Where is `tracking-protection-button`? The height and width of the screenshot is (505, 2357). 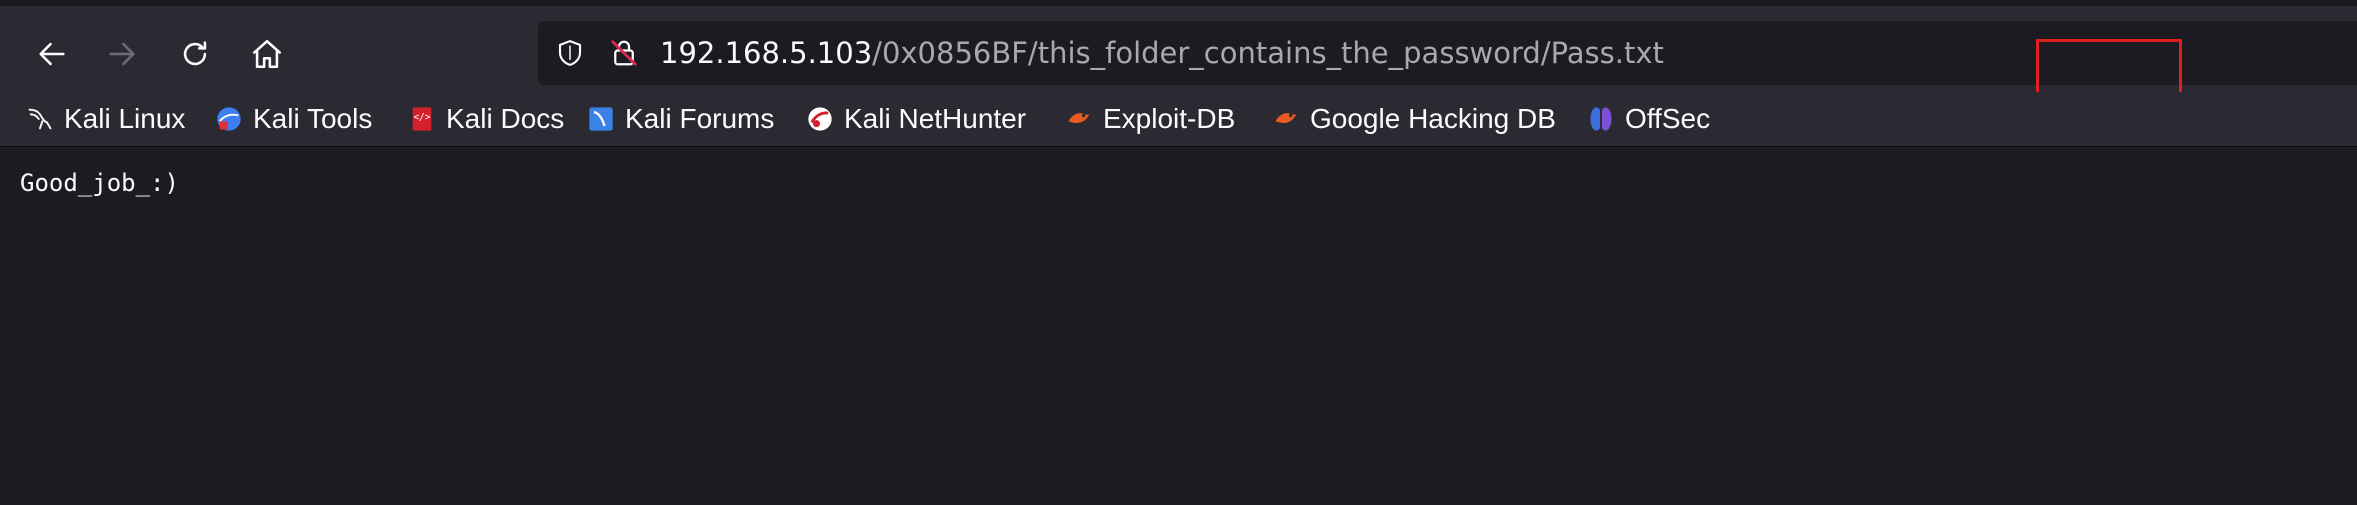
tracking-protection-button is located at coordinates (570, 53).